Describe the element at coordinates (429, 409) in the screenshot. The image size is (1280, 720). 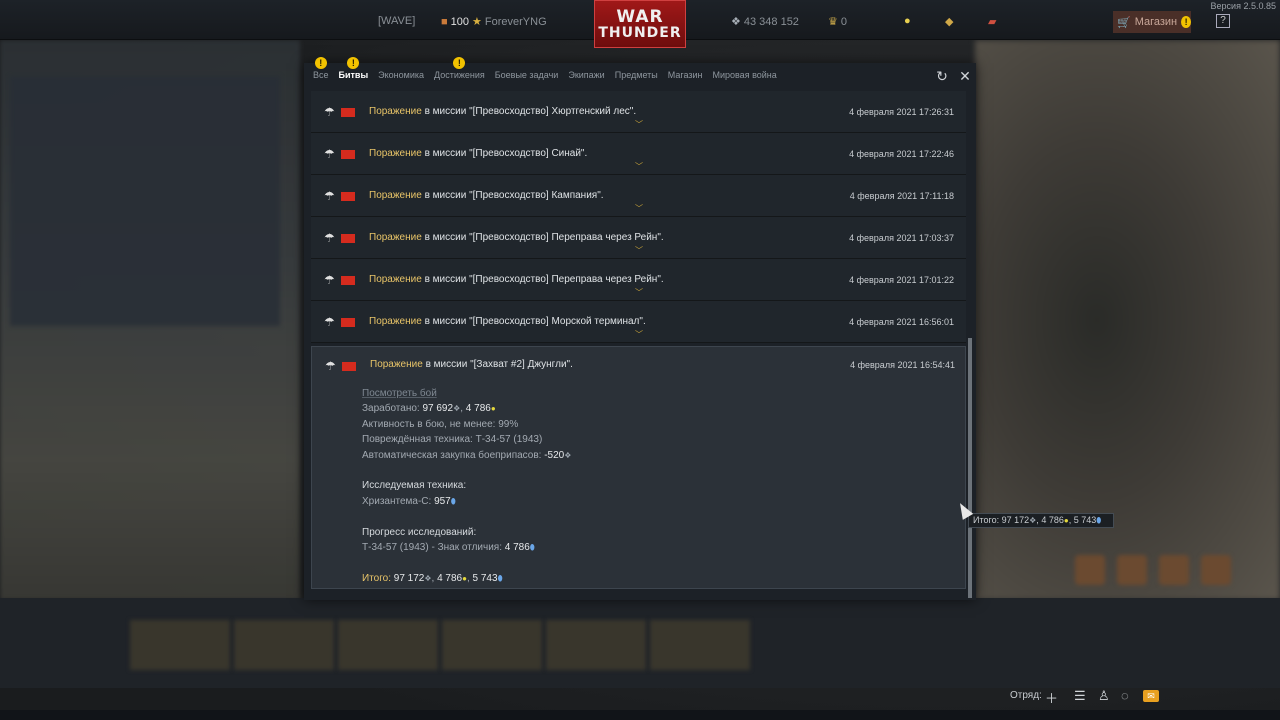
I see `earned-line: Заработано: 97 692❖, 4 786●` at that location.